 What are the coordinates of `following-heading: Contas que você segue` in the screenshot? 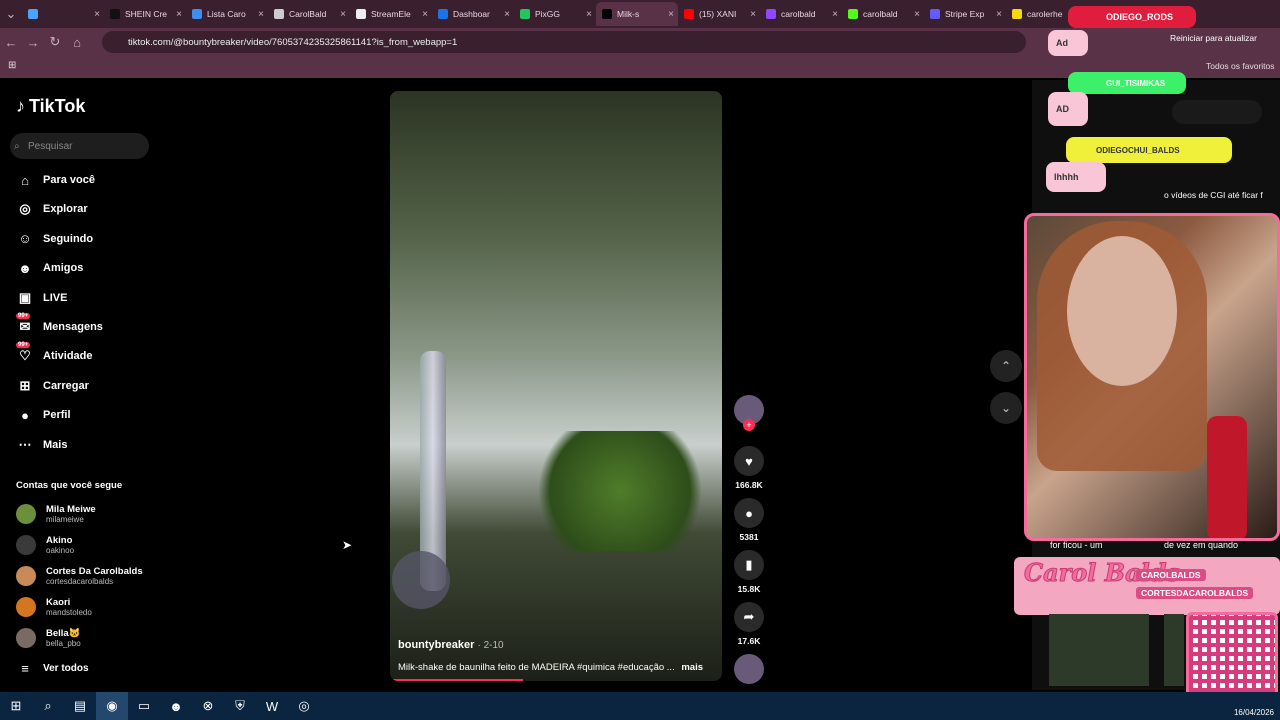 It's located at (69, 485).